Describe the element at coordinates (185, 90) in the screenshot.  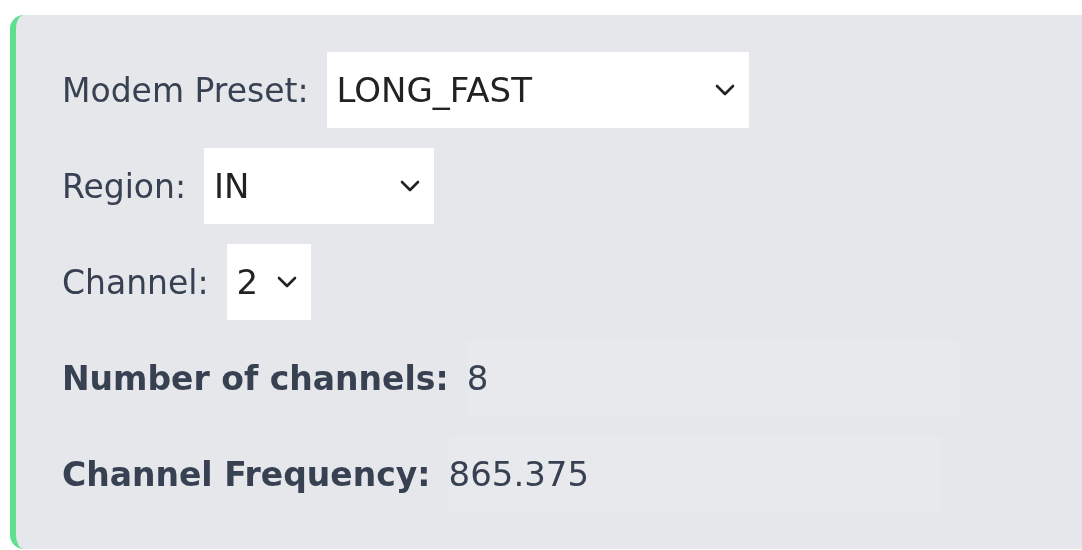
I see `field-label: Modem Preset:` at that location.